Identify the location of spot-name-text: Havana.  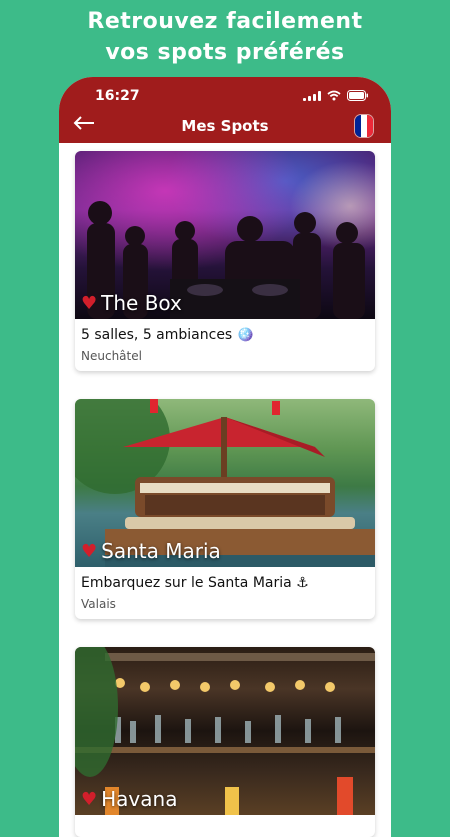
(139, 799).